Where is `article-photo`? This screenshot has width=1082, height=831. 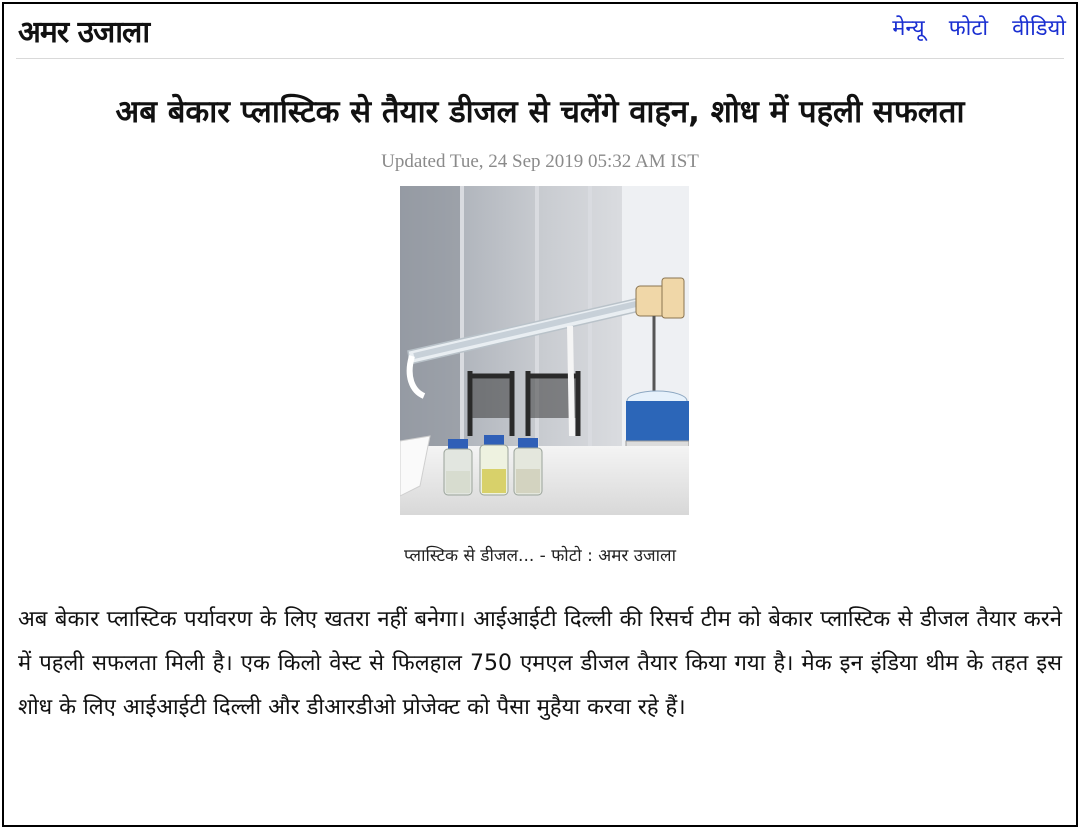
article-photo is located at coordinates (544, 350).